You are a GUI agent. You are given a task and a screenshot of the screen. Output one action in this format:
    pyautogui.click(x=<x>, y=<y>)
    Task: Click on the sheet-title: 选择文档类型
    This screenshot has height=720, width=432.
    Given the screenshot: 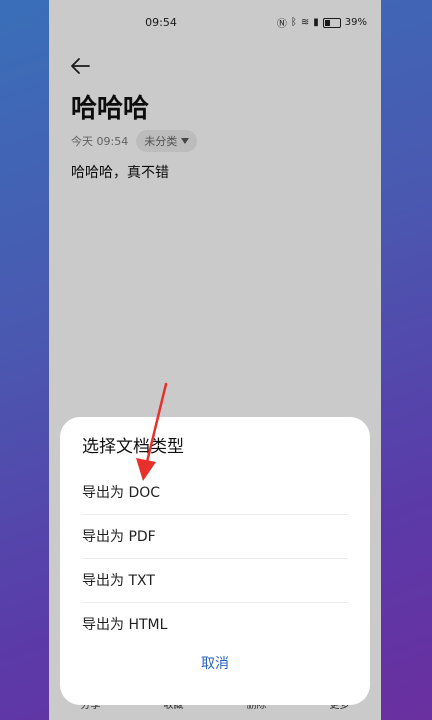 What is the action you would take?
    pyautogui.click(x=133, y=447)
    